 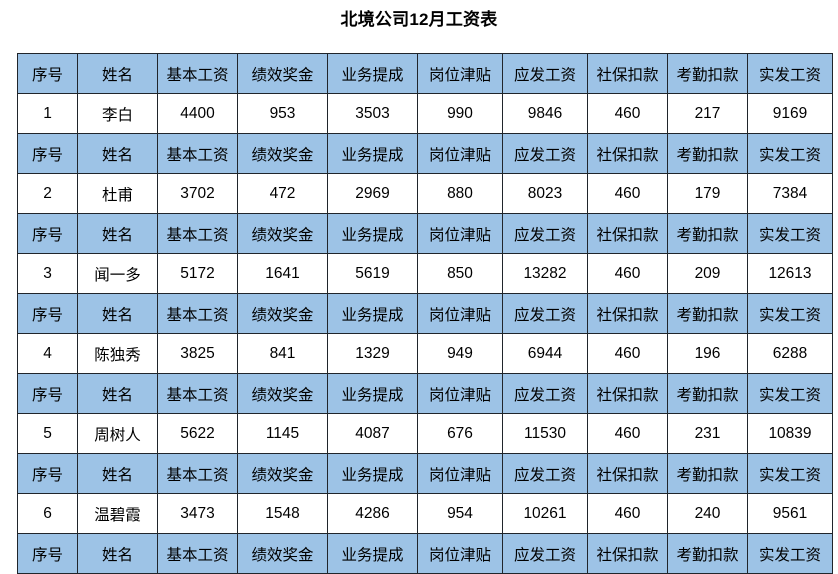 What do you see at coordinates (197, 273) in the screenshot?
I see `cell-基本工资: 5172` at bounding box center [197, 273].